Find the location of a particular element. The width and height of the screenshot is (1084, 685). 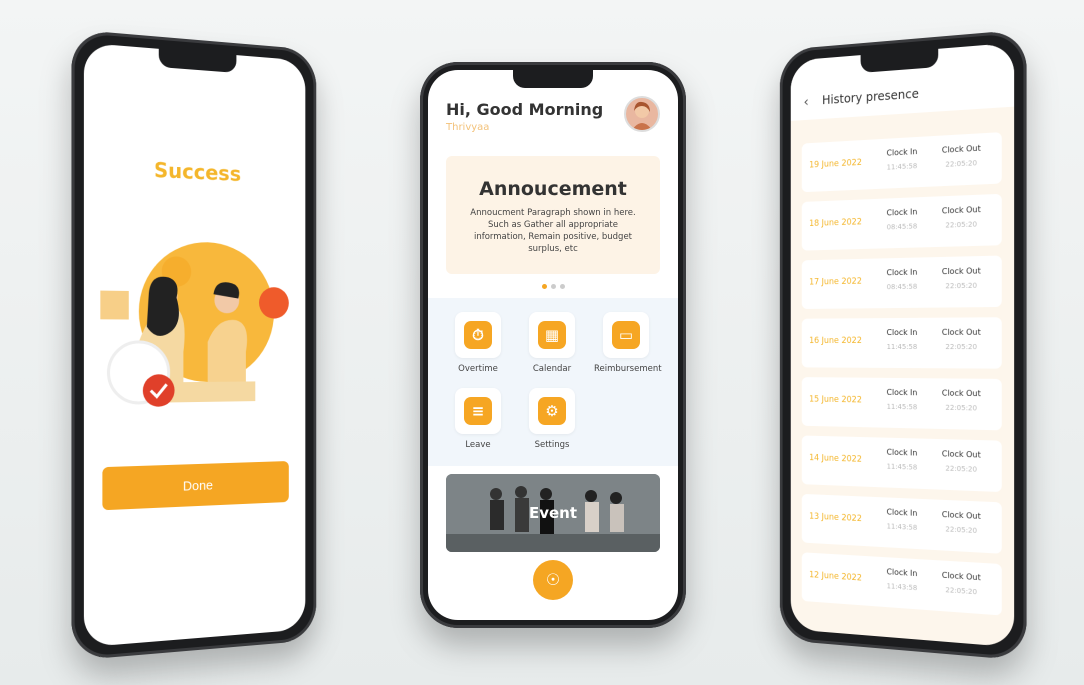

menu-item-settings: ⚙ Settings is located at coordinates (552, 419).